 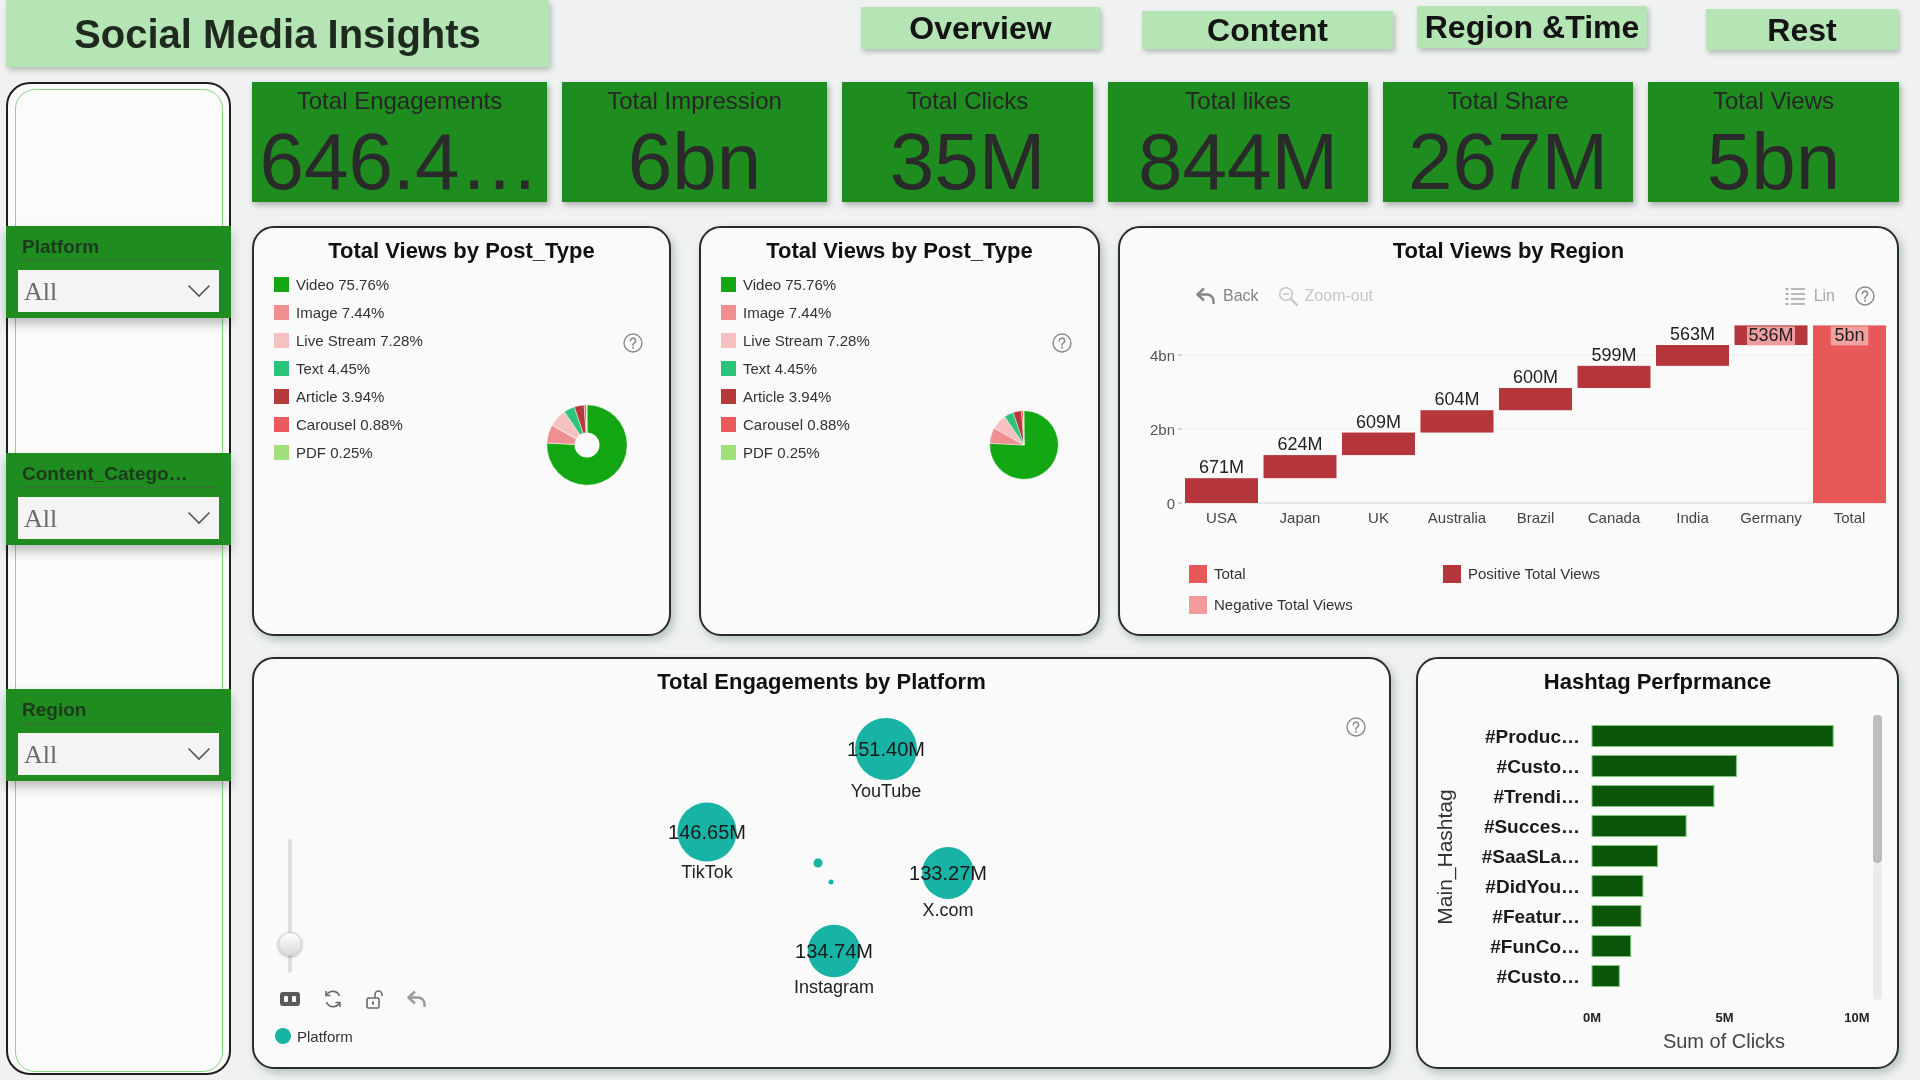 What do you see at coordinates (1771, 335) in the screenshot?
I see `data-label: 536M` at bounding box center [1771, 335].